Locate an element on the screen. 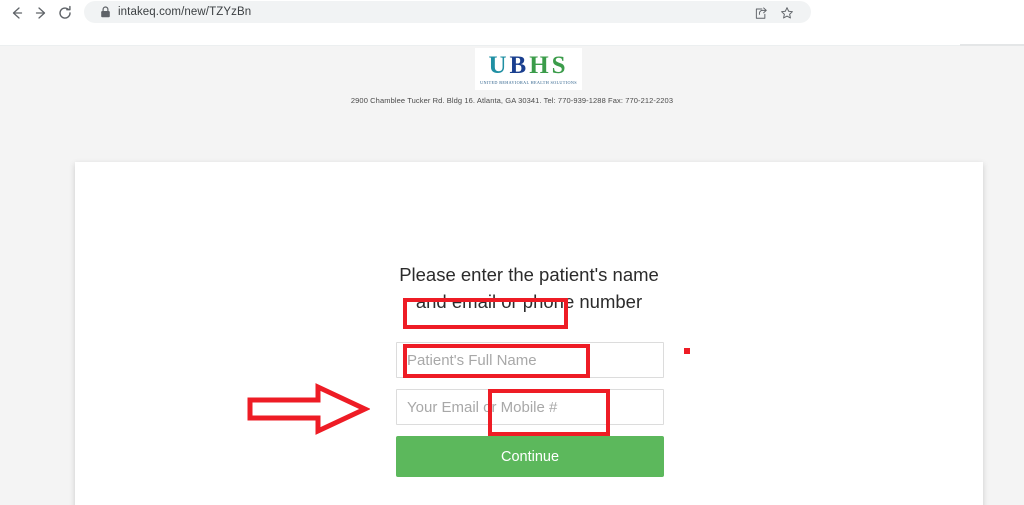 This screenshot has height=505, width=1024. continue-button: Continue is located at coordinates (530, 456).